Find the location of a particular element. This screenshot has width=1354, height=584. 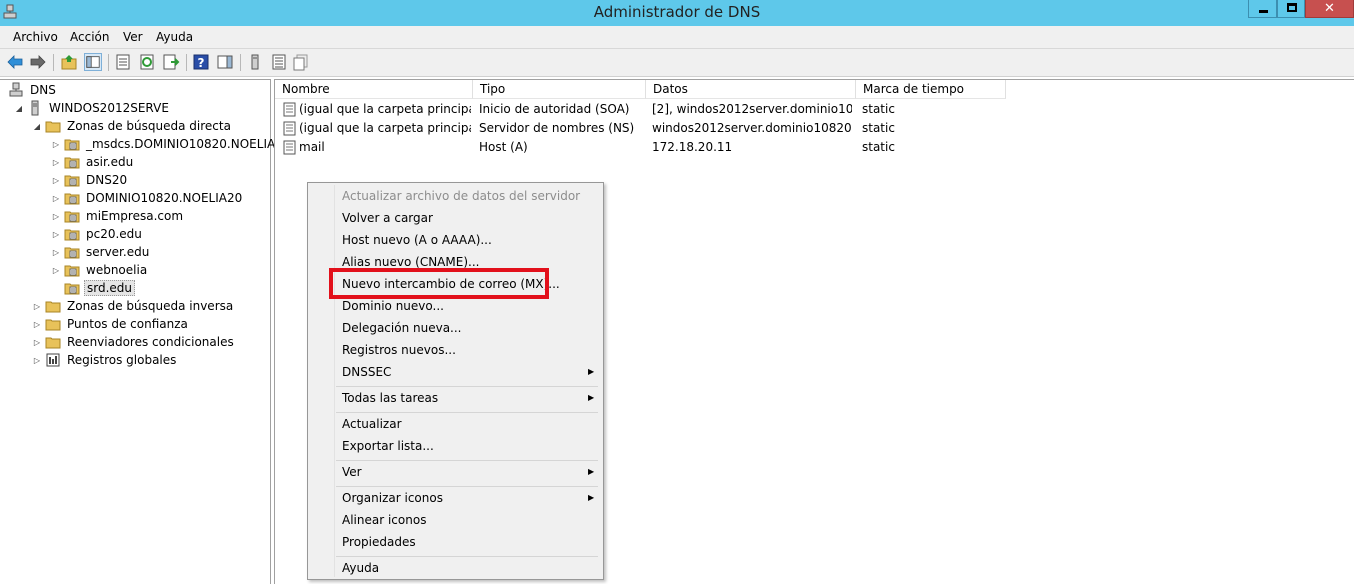

cell-marca: static is located at coordinates (878, 109).